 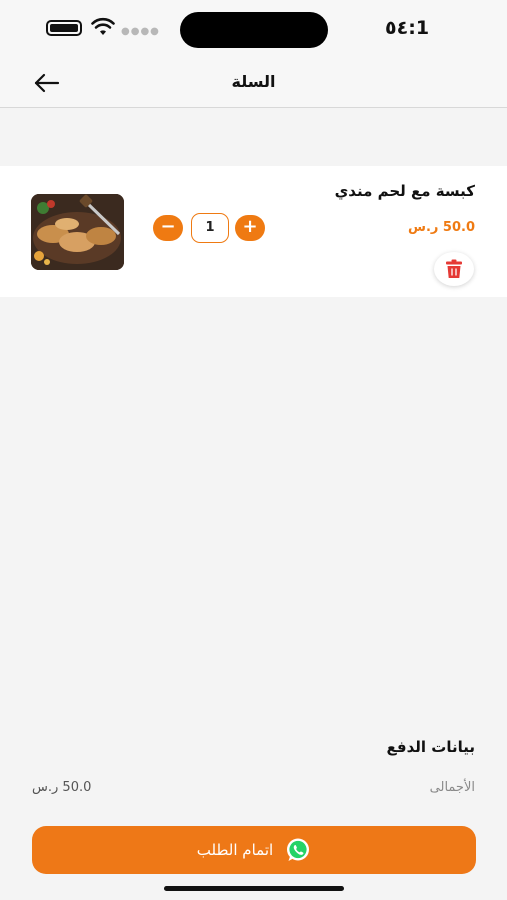 I want to click on quantity-stepper: − 1 +, so click(x=210, y=228).